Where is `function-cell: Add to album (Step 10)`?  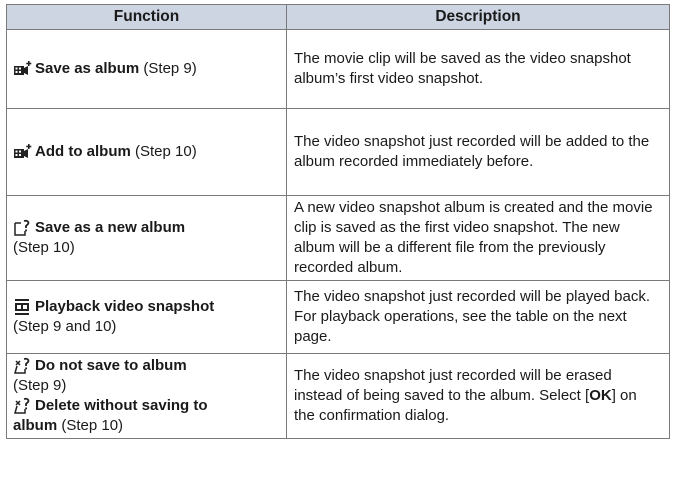 function-cell: Add to album (Step 10) is located at coordinates (146, 152).